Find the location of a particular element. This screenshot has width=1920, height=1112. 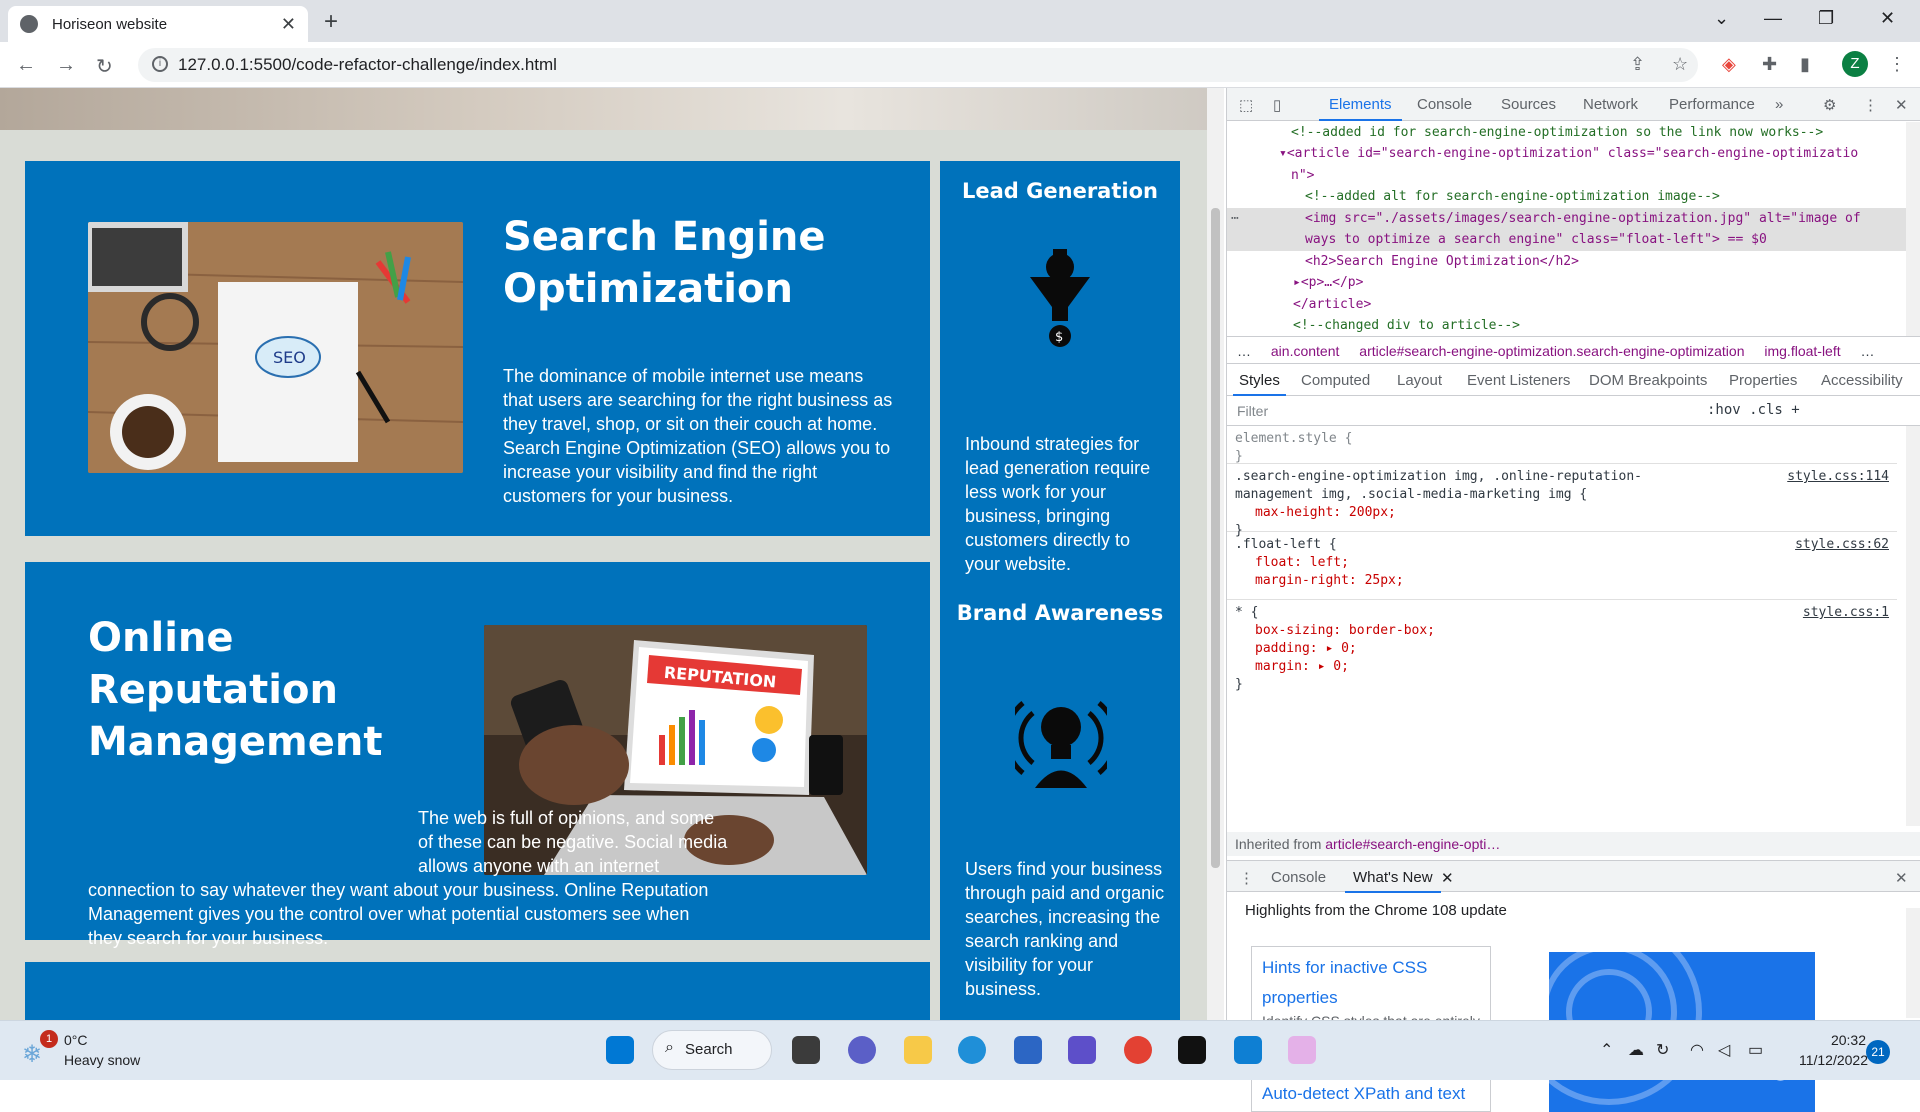

tab-sources: Sources is located at coordinates (1528, 104).